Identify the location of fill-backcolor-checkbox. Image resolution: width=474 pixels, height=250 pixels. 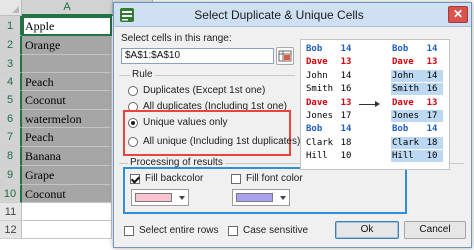
(135, 179).